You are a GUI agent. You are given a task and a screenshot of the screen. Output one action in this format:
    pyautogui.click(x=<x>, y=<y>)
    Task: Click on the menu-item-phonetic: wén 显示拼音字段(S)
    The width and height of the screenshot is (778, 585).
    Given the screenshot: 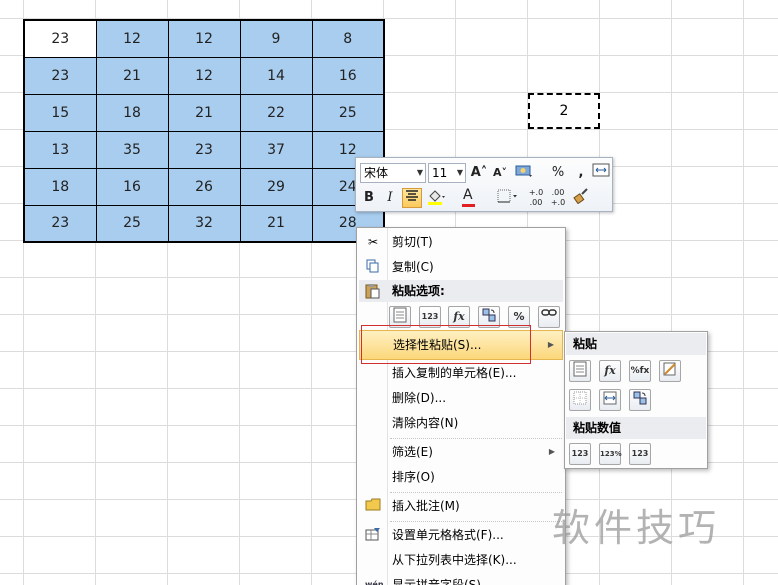 What is the action you would take?
    pyautogui.click(x=461, y=579)
    